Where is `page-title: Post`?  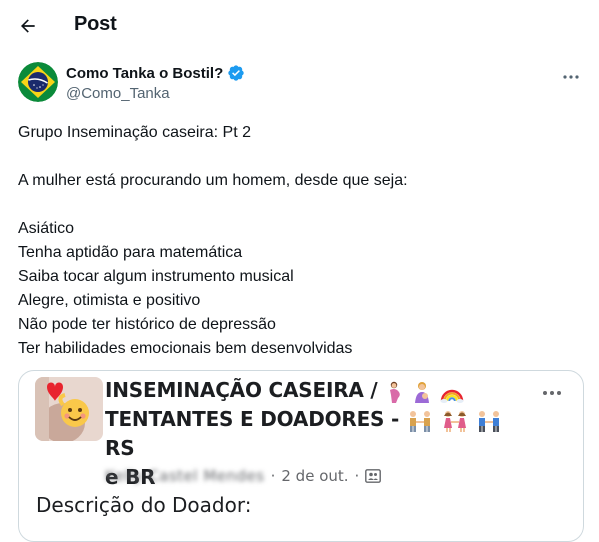 page-title: Post is located at coordinates (95, 24).